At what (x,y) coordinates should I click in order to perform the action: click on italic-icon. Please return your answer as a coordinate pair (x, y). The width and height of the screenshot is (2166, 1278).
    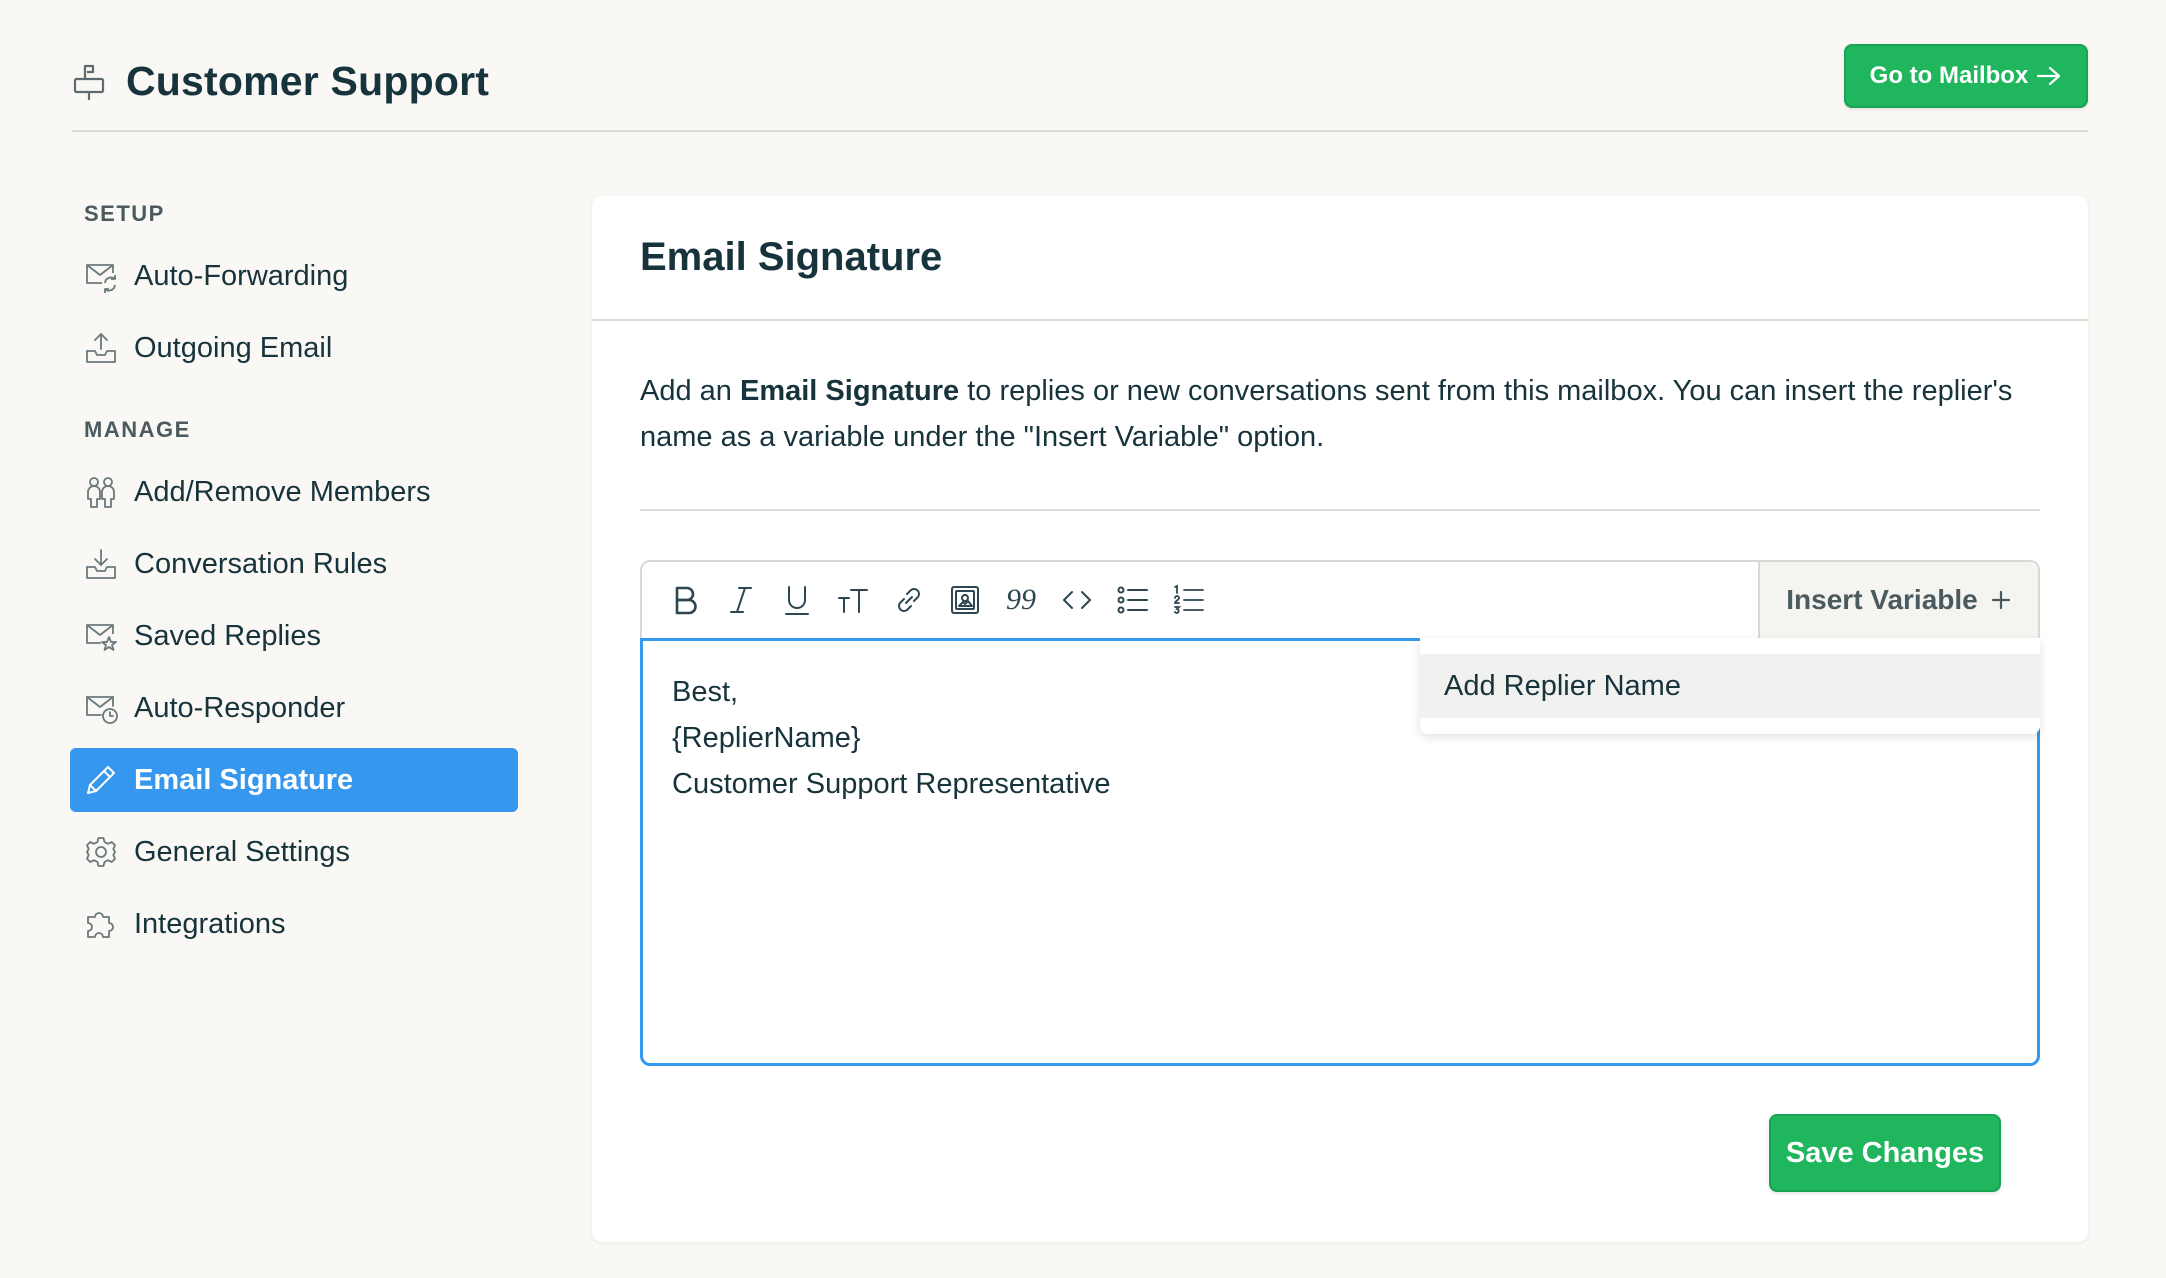
    Looking at the image, I should click on (741, 600).